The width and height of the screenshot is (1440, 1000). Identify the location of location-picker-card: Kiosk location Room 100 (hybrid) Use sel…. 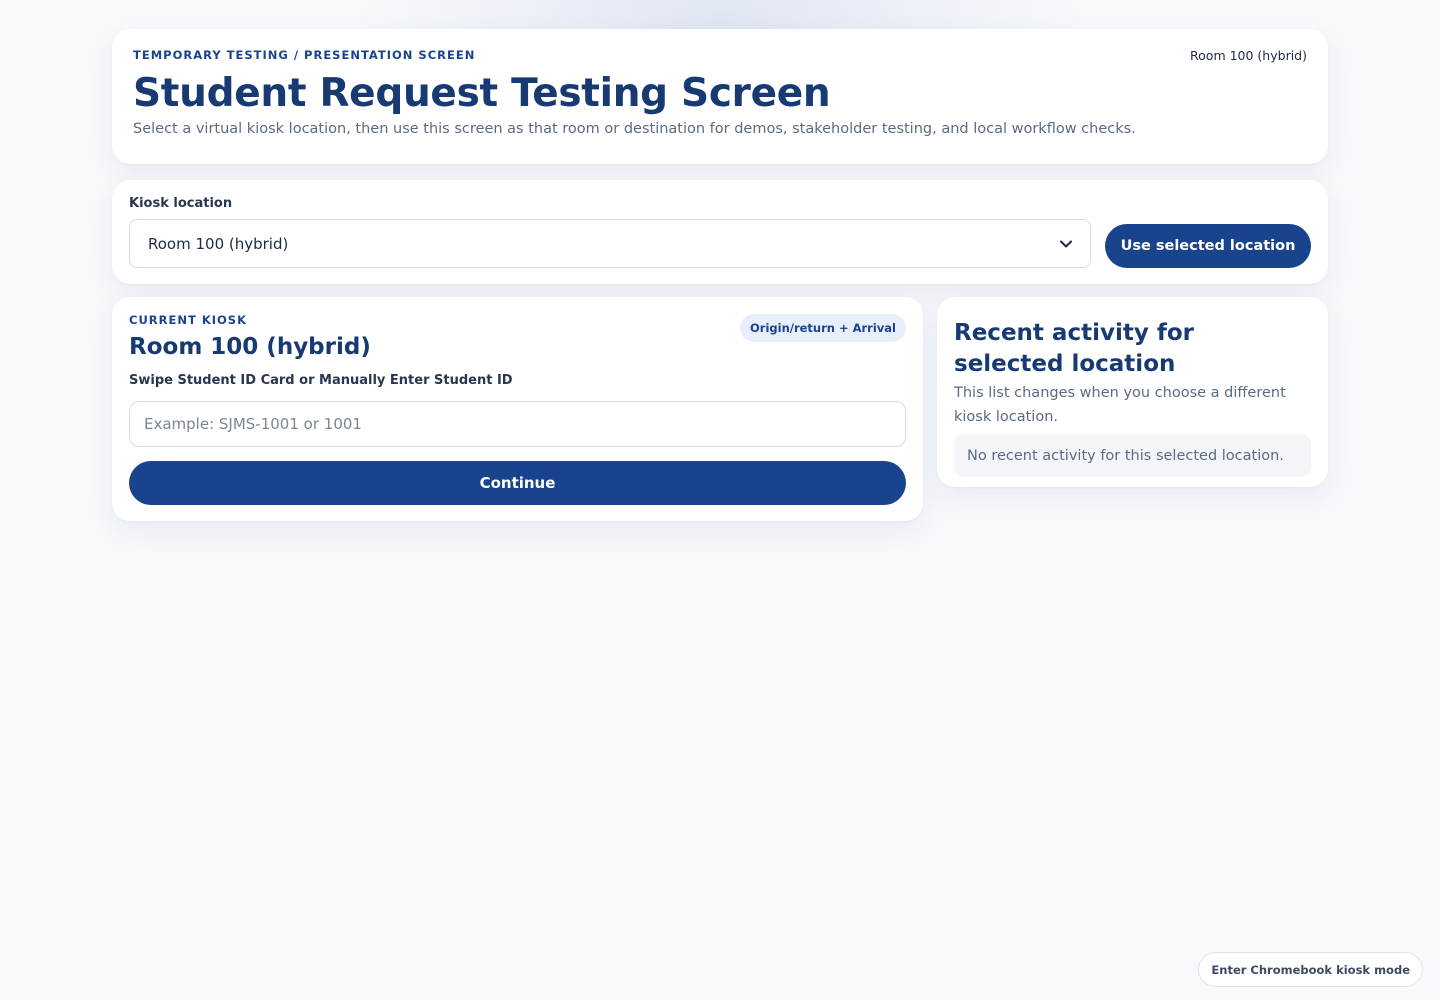
(720, 232).